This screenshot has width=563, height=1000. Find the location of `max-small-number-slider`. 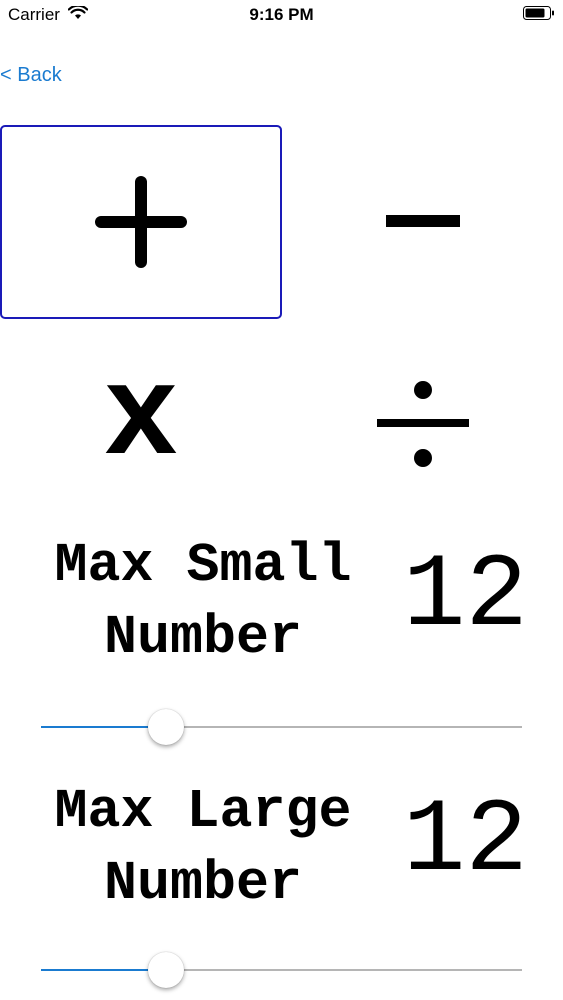

max-small-number-slider is located at coordinates (281, 727).